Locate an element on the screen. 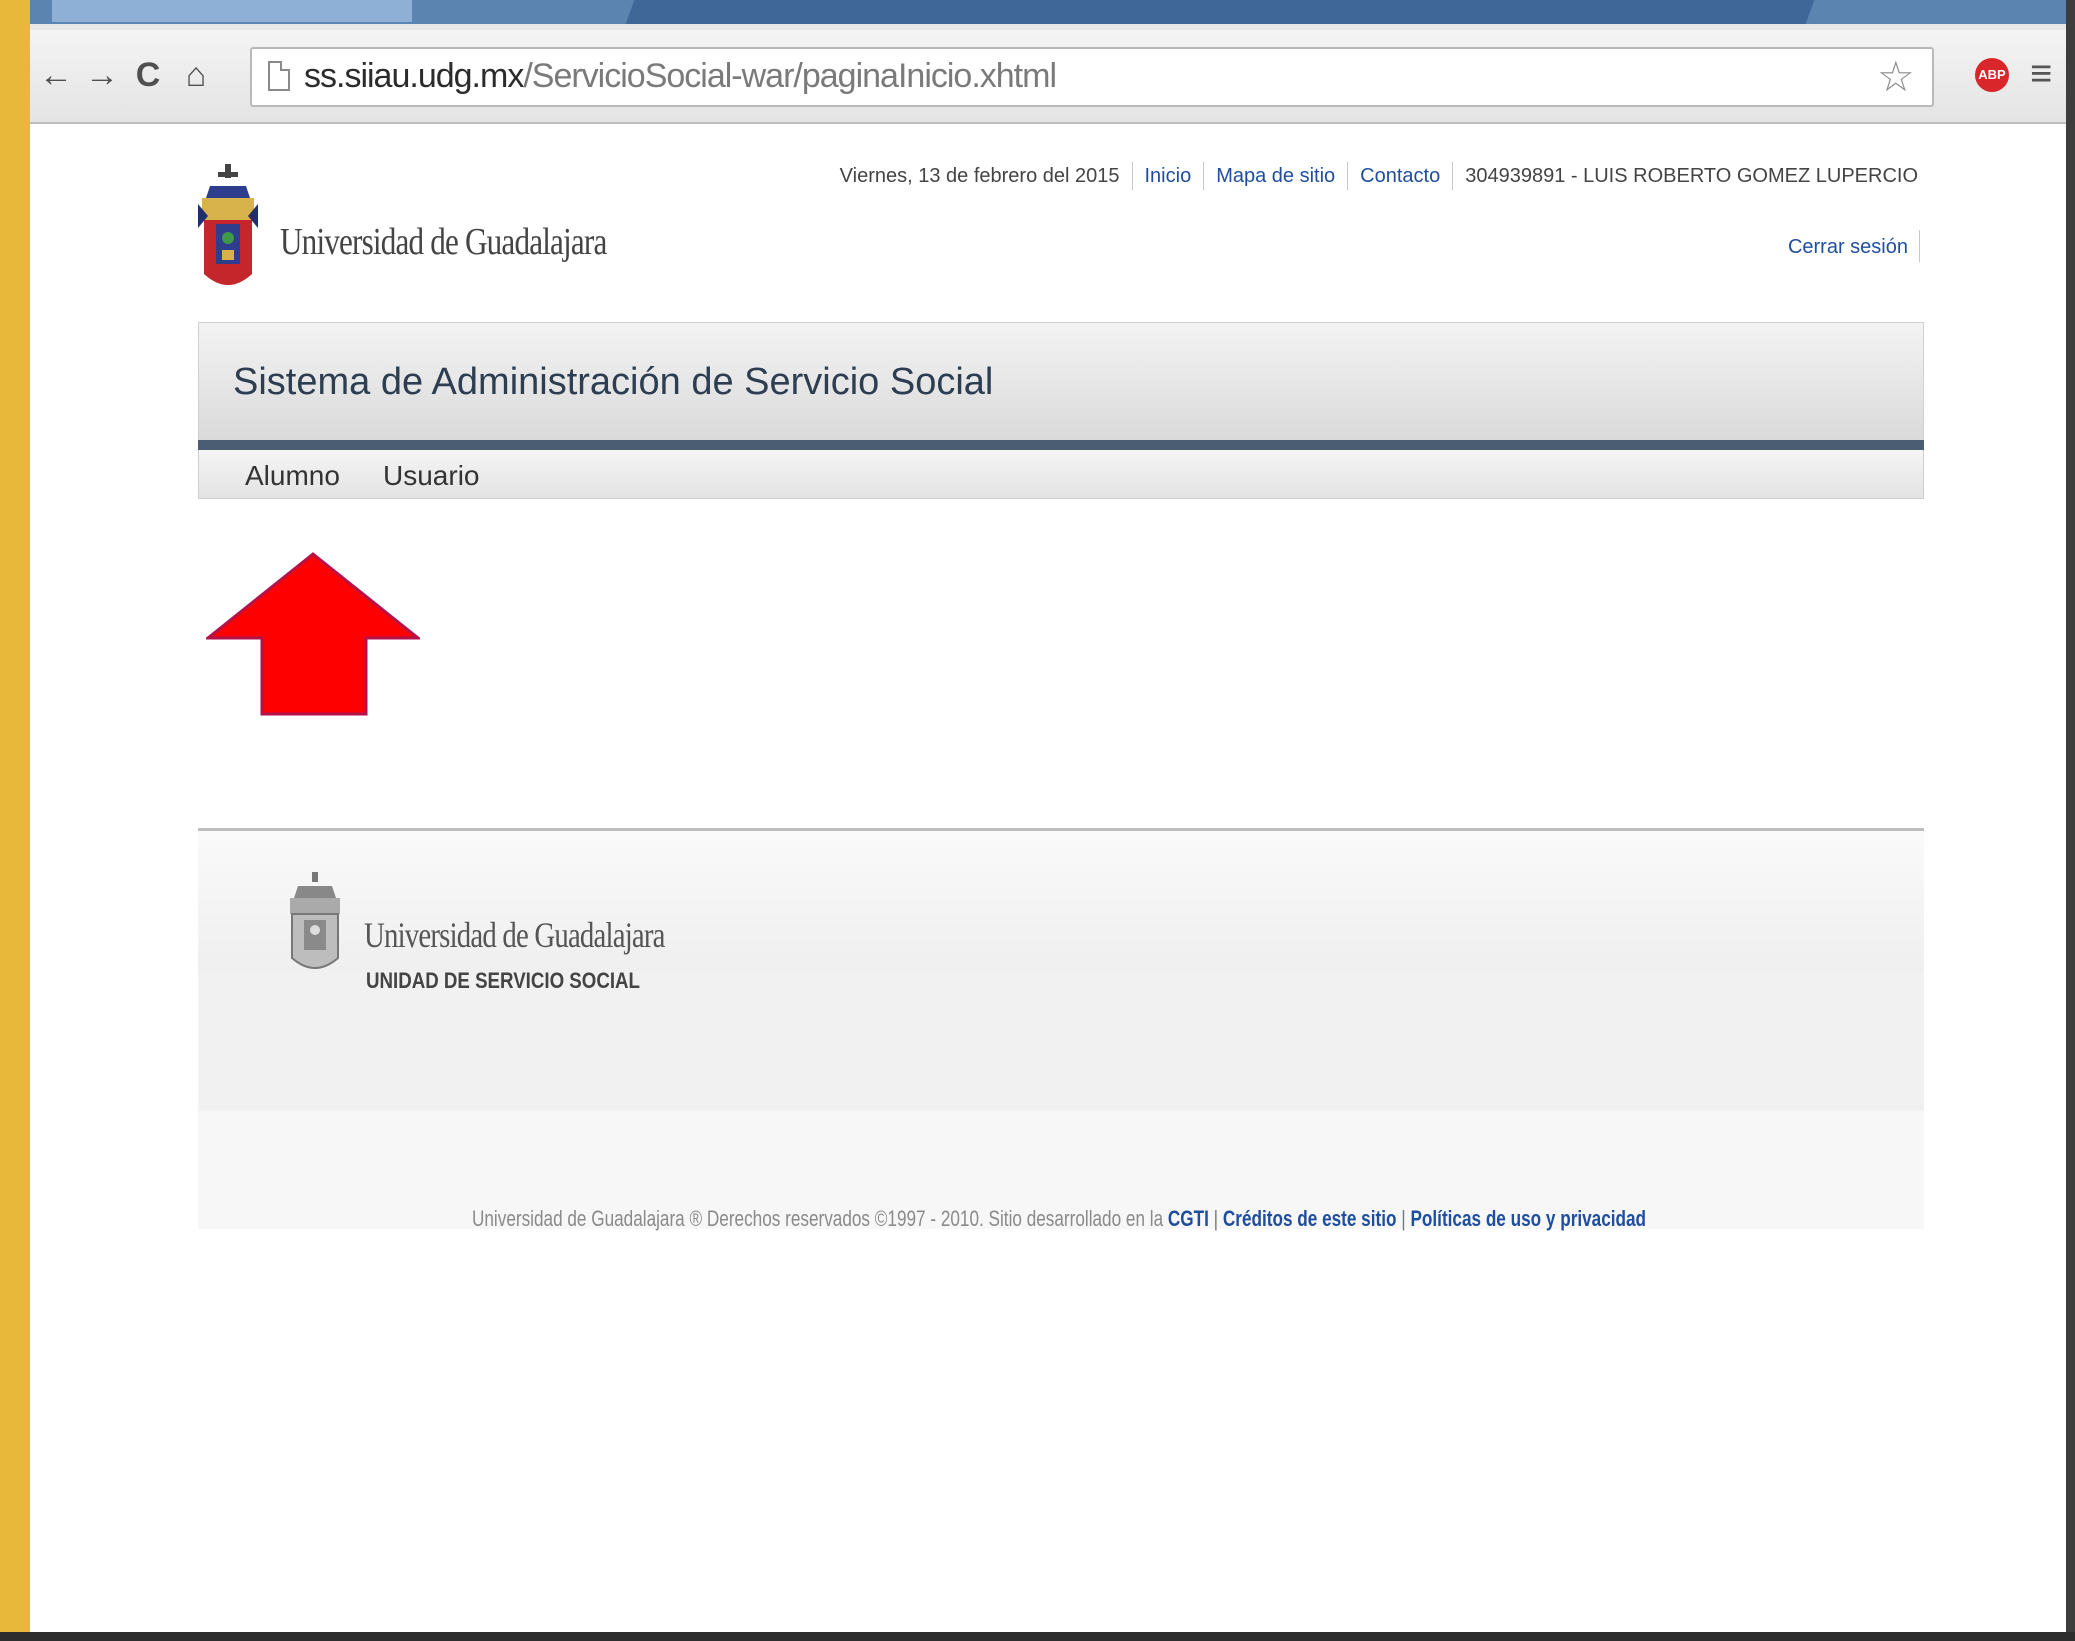 This screenshot has height=1641, width=2075. slide-frame-left is located at coordinates (15, 820).